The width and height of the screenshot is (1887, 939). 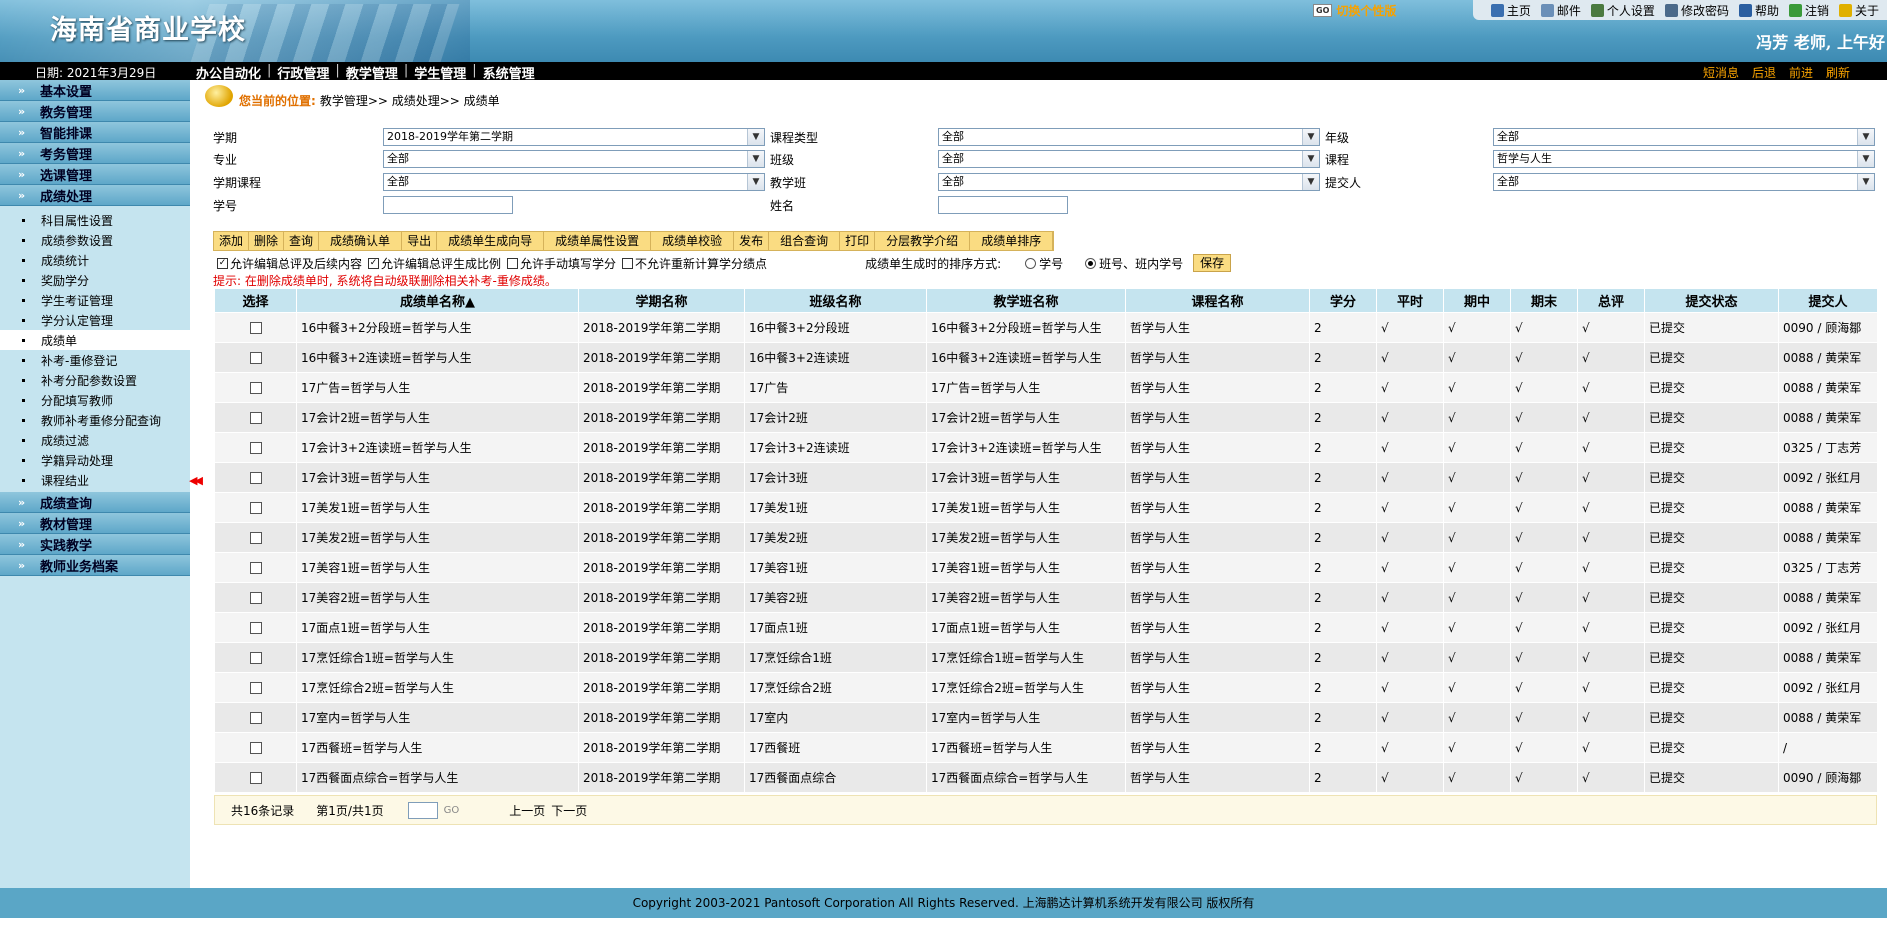 I want to click on sidebar-group: » 成绩查询, so click(x=95, y=502).